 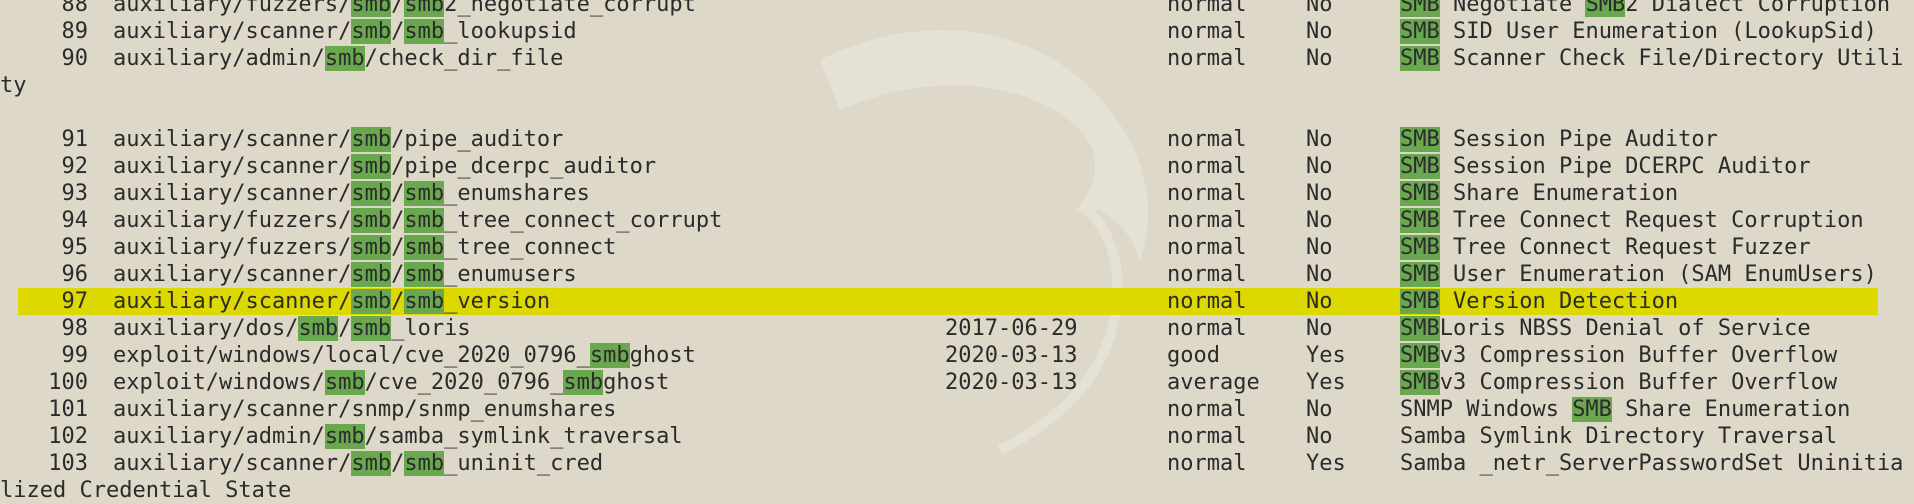 What do you see at coordinates (75, 274) in the screenshot?
I see `module-number: 96` at bounding box center [75, 274].